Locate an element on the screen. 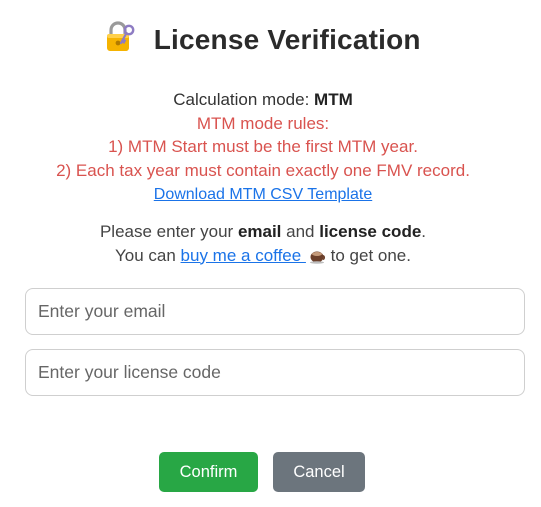 This screenshot has width=541, height=507. prompt-and: and is located at coordinates (300, 231).